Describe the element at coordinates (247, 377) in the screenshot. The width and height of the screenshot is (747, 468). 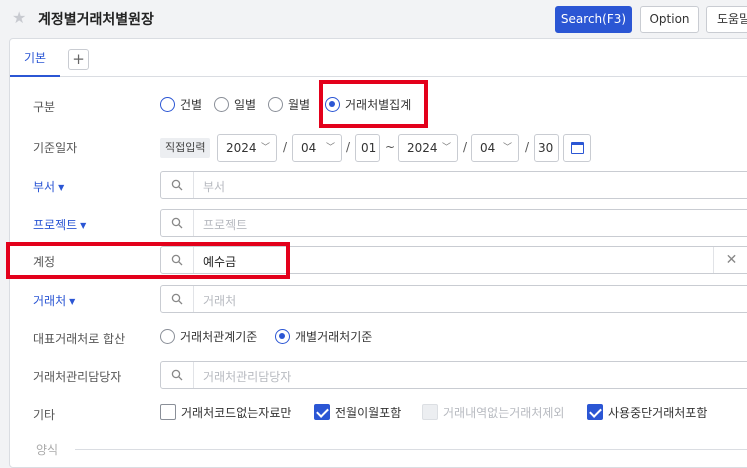
I see `manager-placeholder: 거래처관리담당자` at that location.